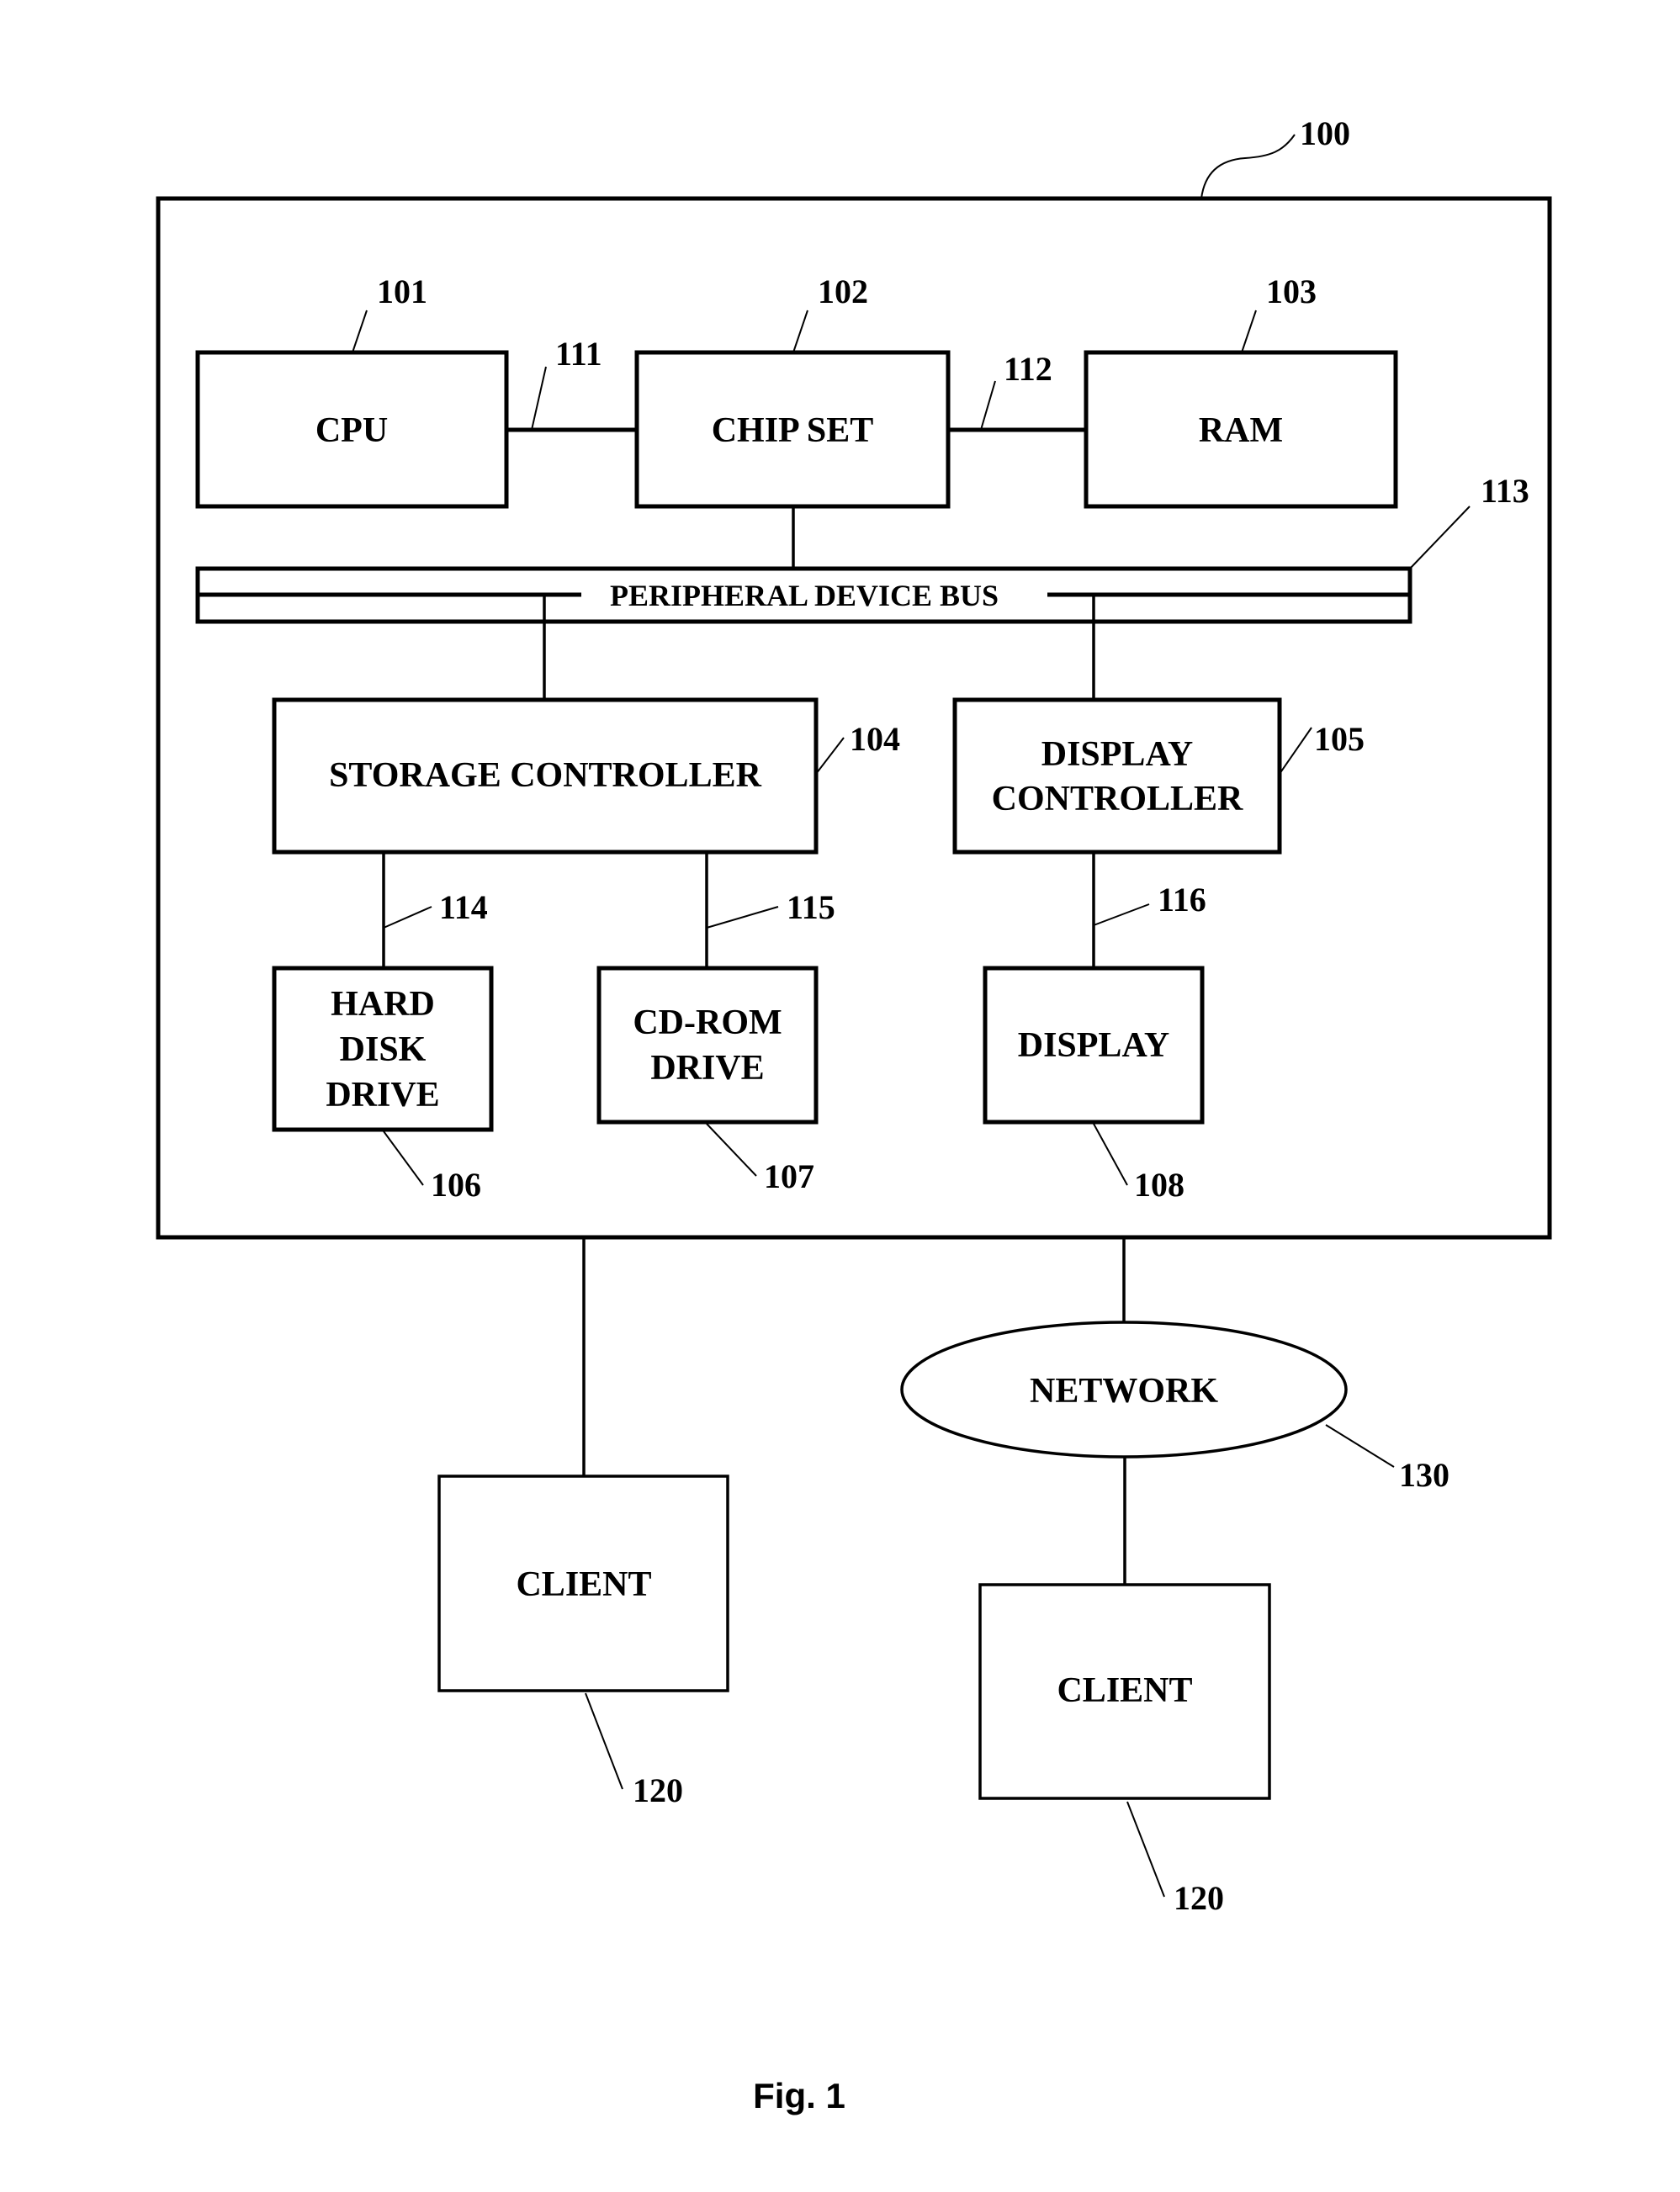 The image size is (1680, 2192). I want to click on chipset-label: CHIP SET, so click(793, 430).